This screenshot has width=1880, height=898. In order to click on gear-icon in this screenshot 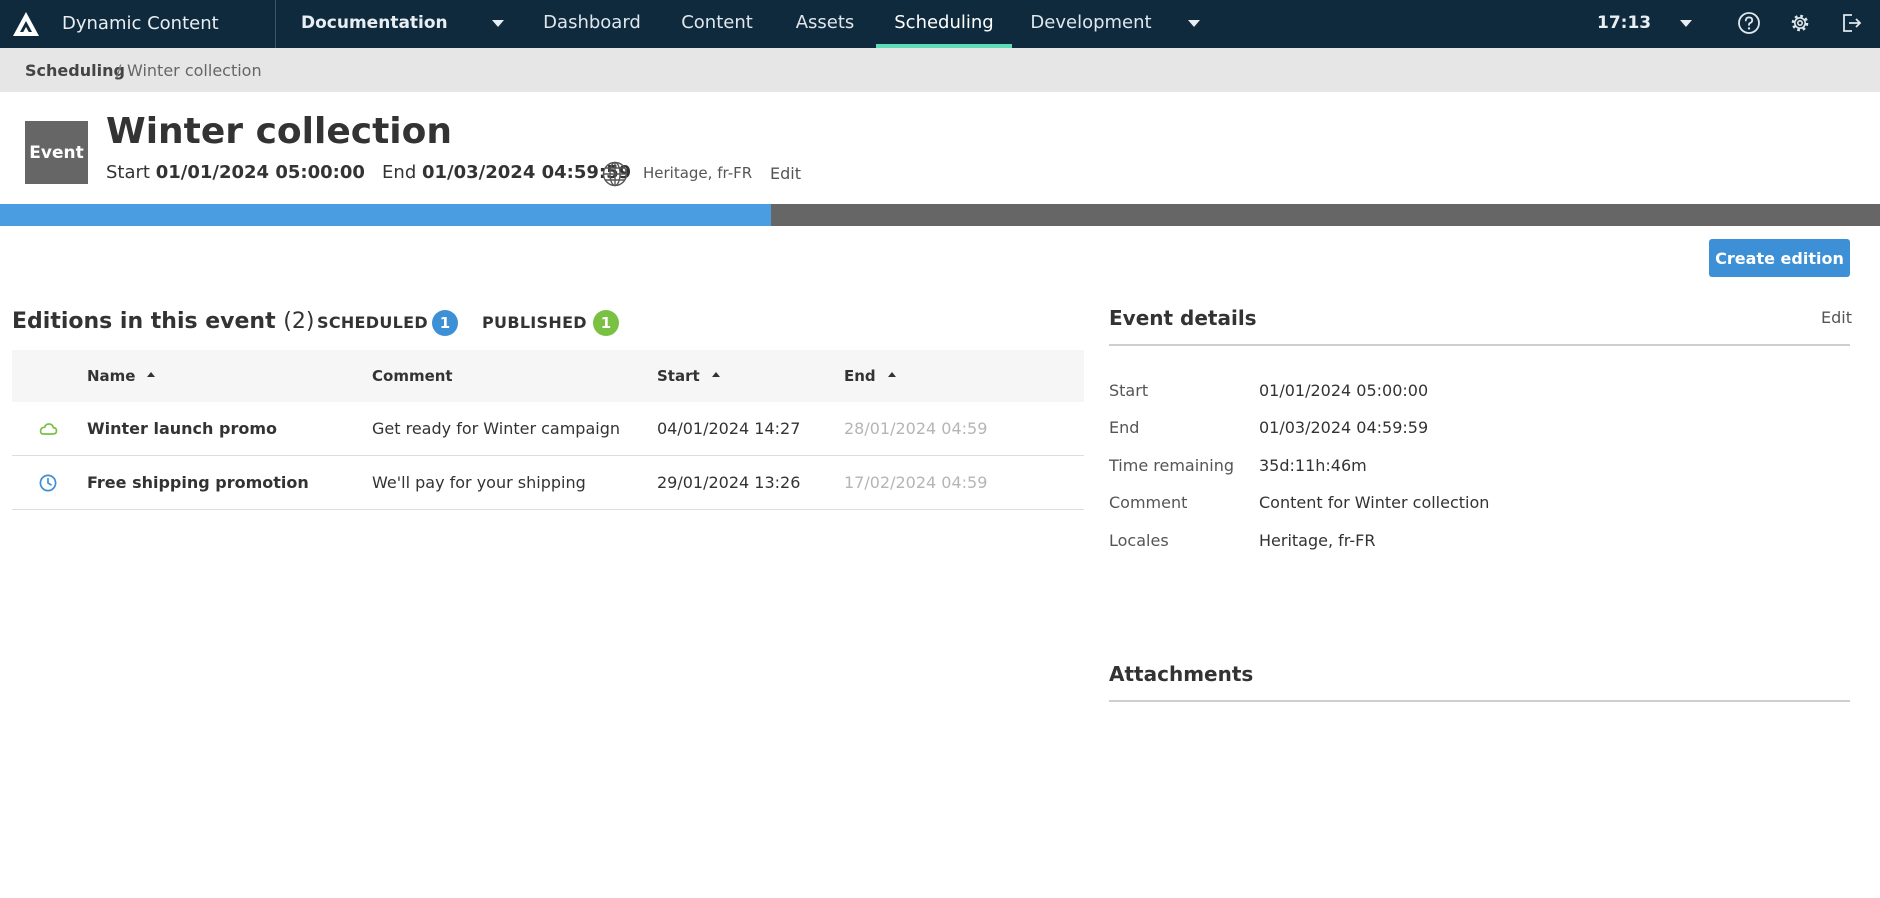, I will do `click(1800, 23)`.